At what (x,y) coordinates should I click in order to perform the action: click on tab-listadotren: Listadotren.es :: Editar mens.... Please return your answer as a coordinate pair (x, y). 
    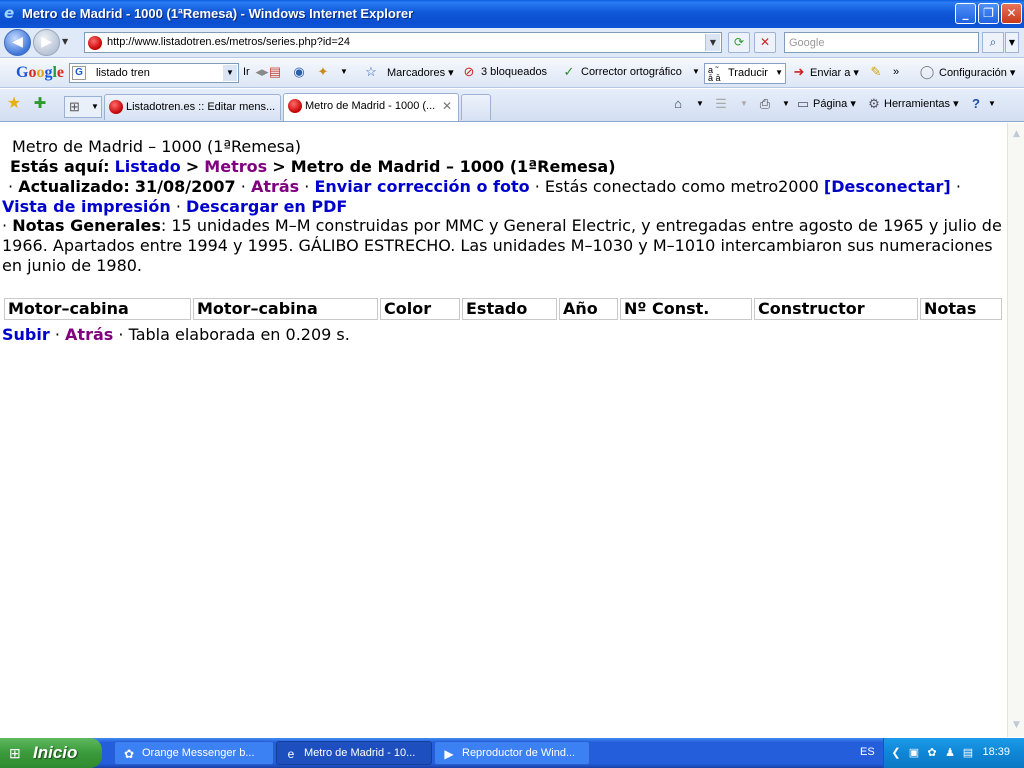
    Looking at the image, I should click on (192, 107).